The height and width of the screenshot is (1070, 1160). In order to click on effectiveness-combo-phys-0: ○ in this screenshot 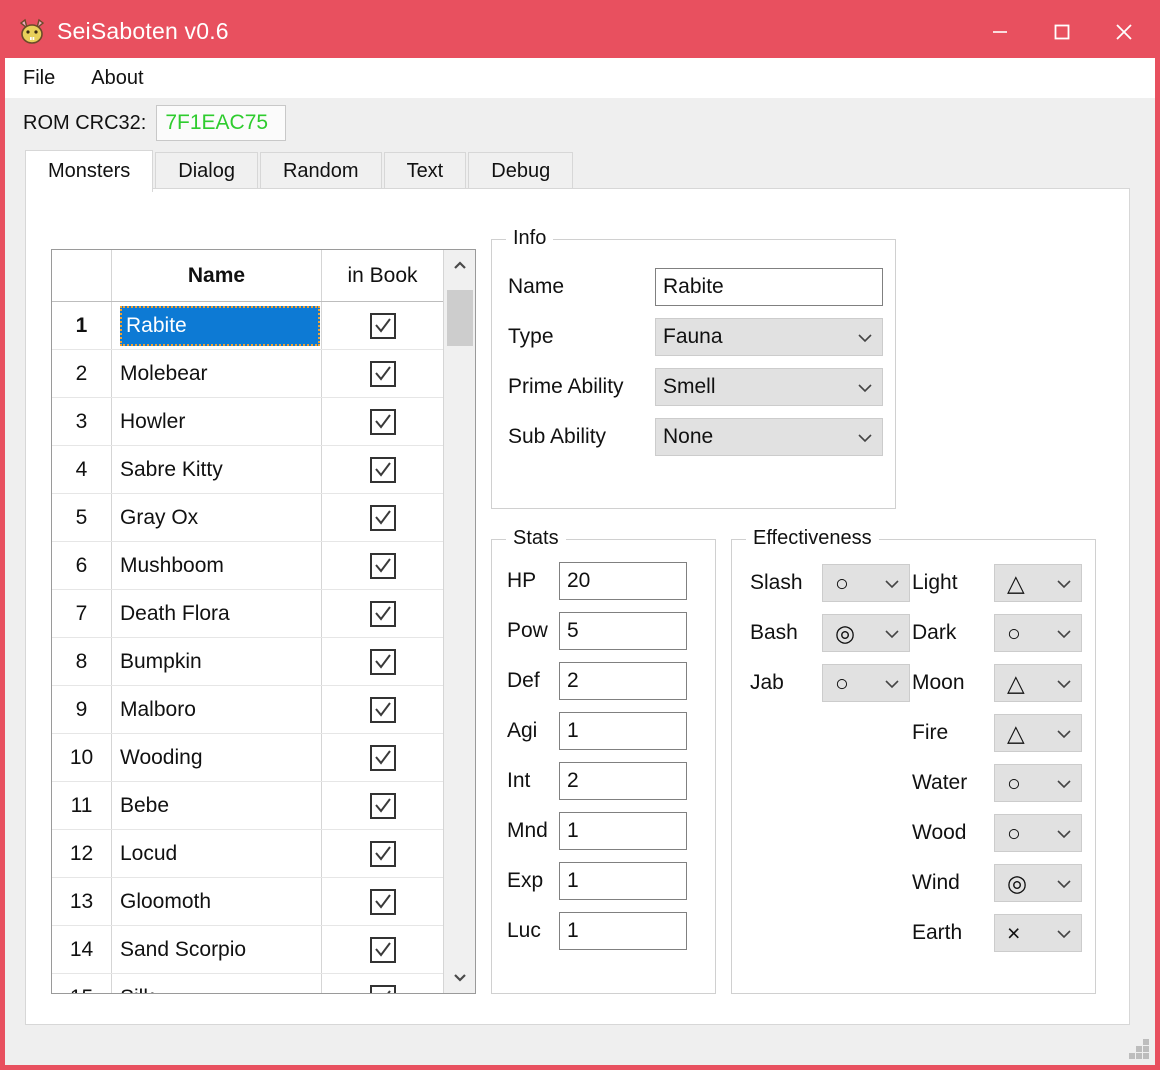, I will do `click(866, 583)`.